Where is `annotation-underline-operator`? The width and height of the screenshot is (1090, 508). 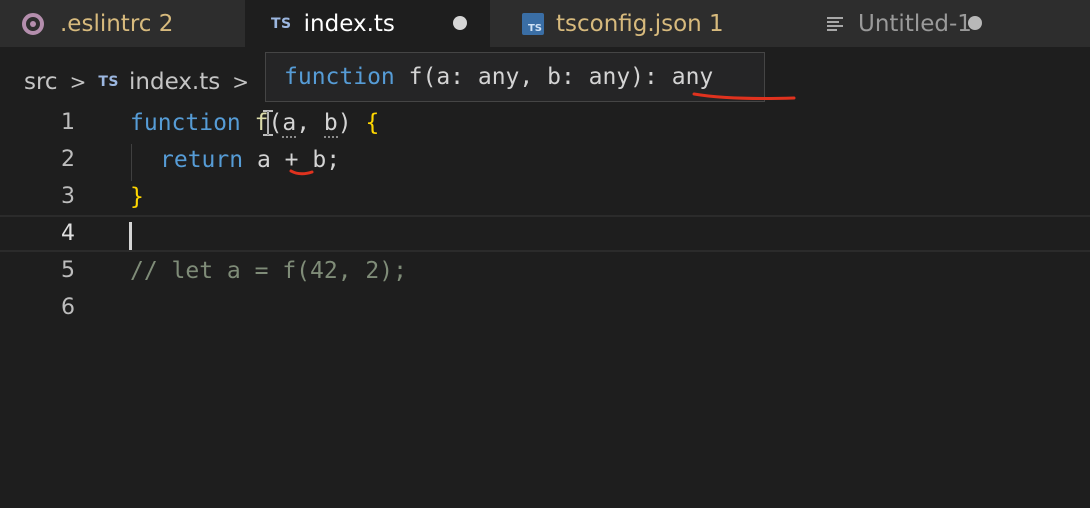 annotation-underline-operator is located at coordinates (301, 172).